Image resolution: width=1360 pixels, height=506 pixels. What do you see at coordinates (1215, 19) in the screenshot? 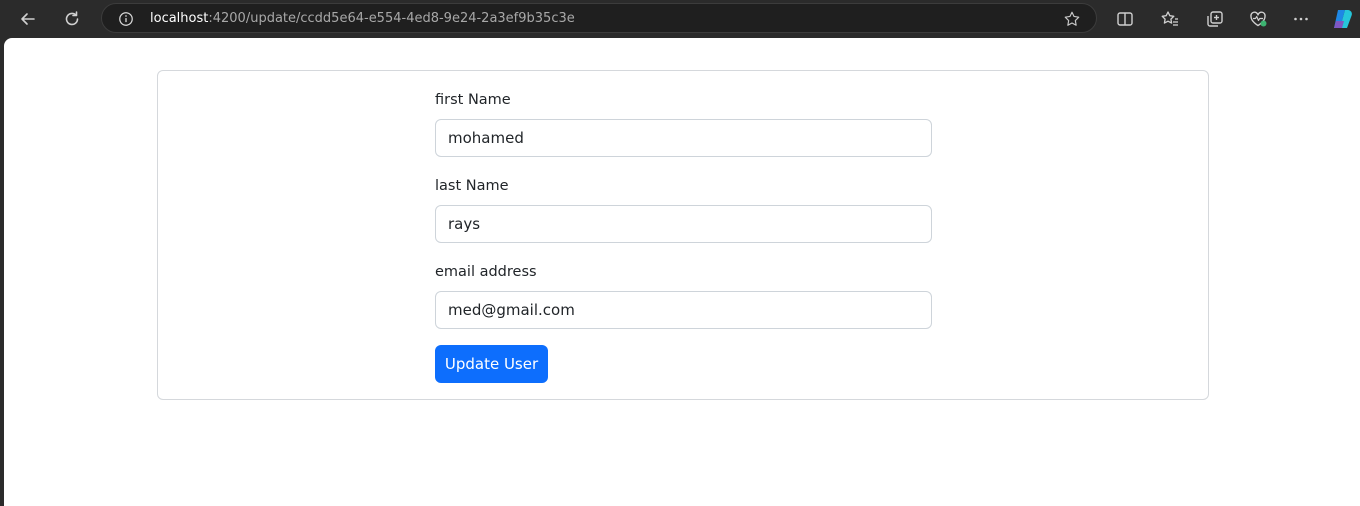
I see `collections-icon` at bounding box center [1215, 19].